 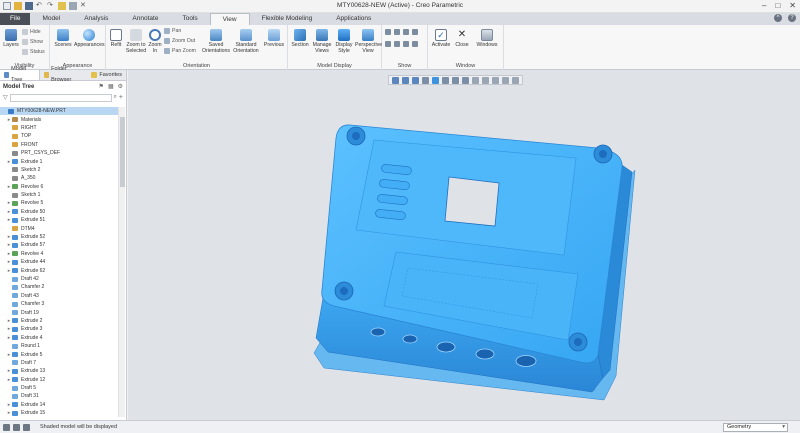 What do you see at coordinates (115, 97) in the screenshot?
I see `search-icon: ⌕` at bounding box center [115, 97].